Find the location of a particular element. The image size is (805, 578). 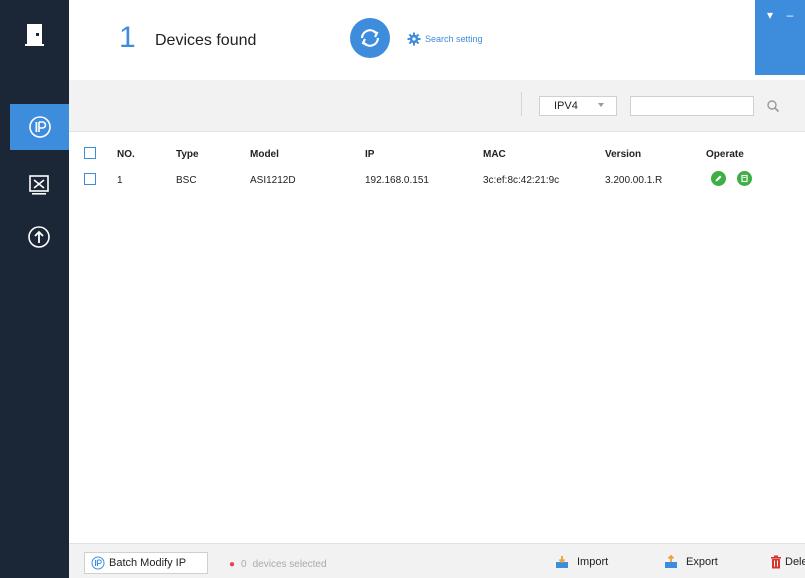

export-icon is located at coordinates (671, 561).